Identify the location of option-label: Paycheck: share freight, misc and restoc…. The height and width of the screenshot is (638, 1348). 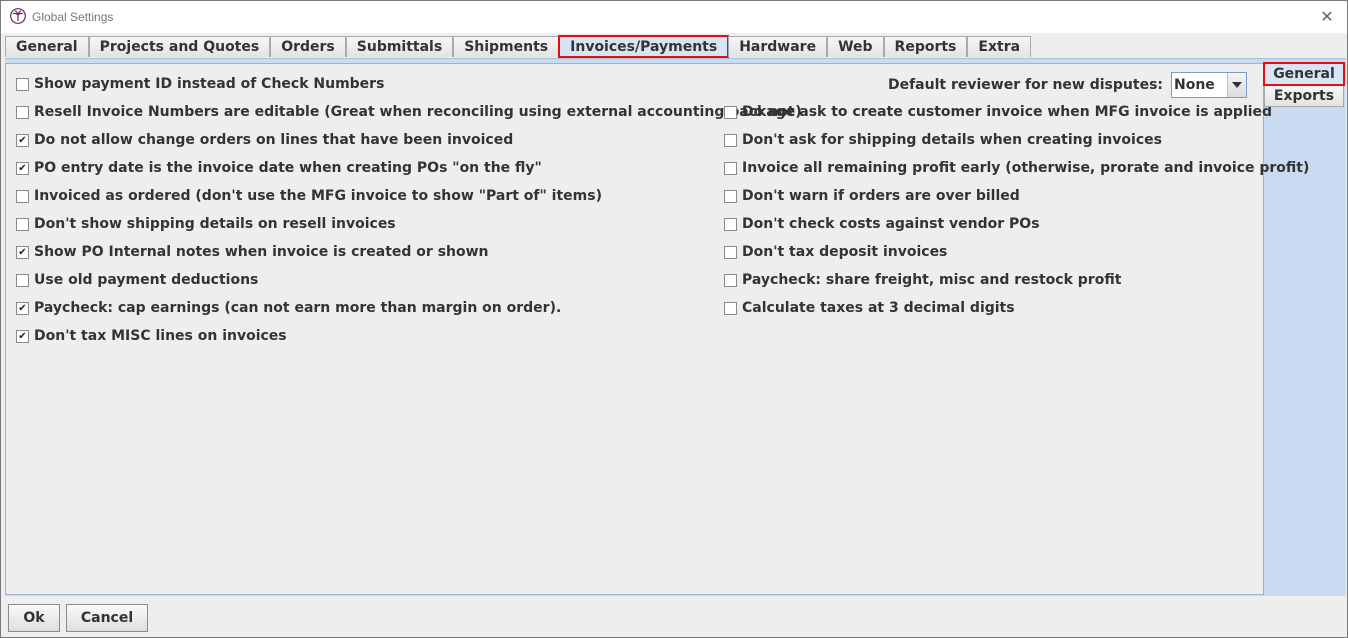
(932, 280).